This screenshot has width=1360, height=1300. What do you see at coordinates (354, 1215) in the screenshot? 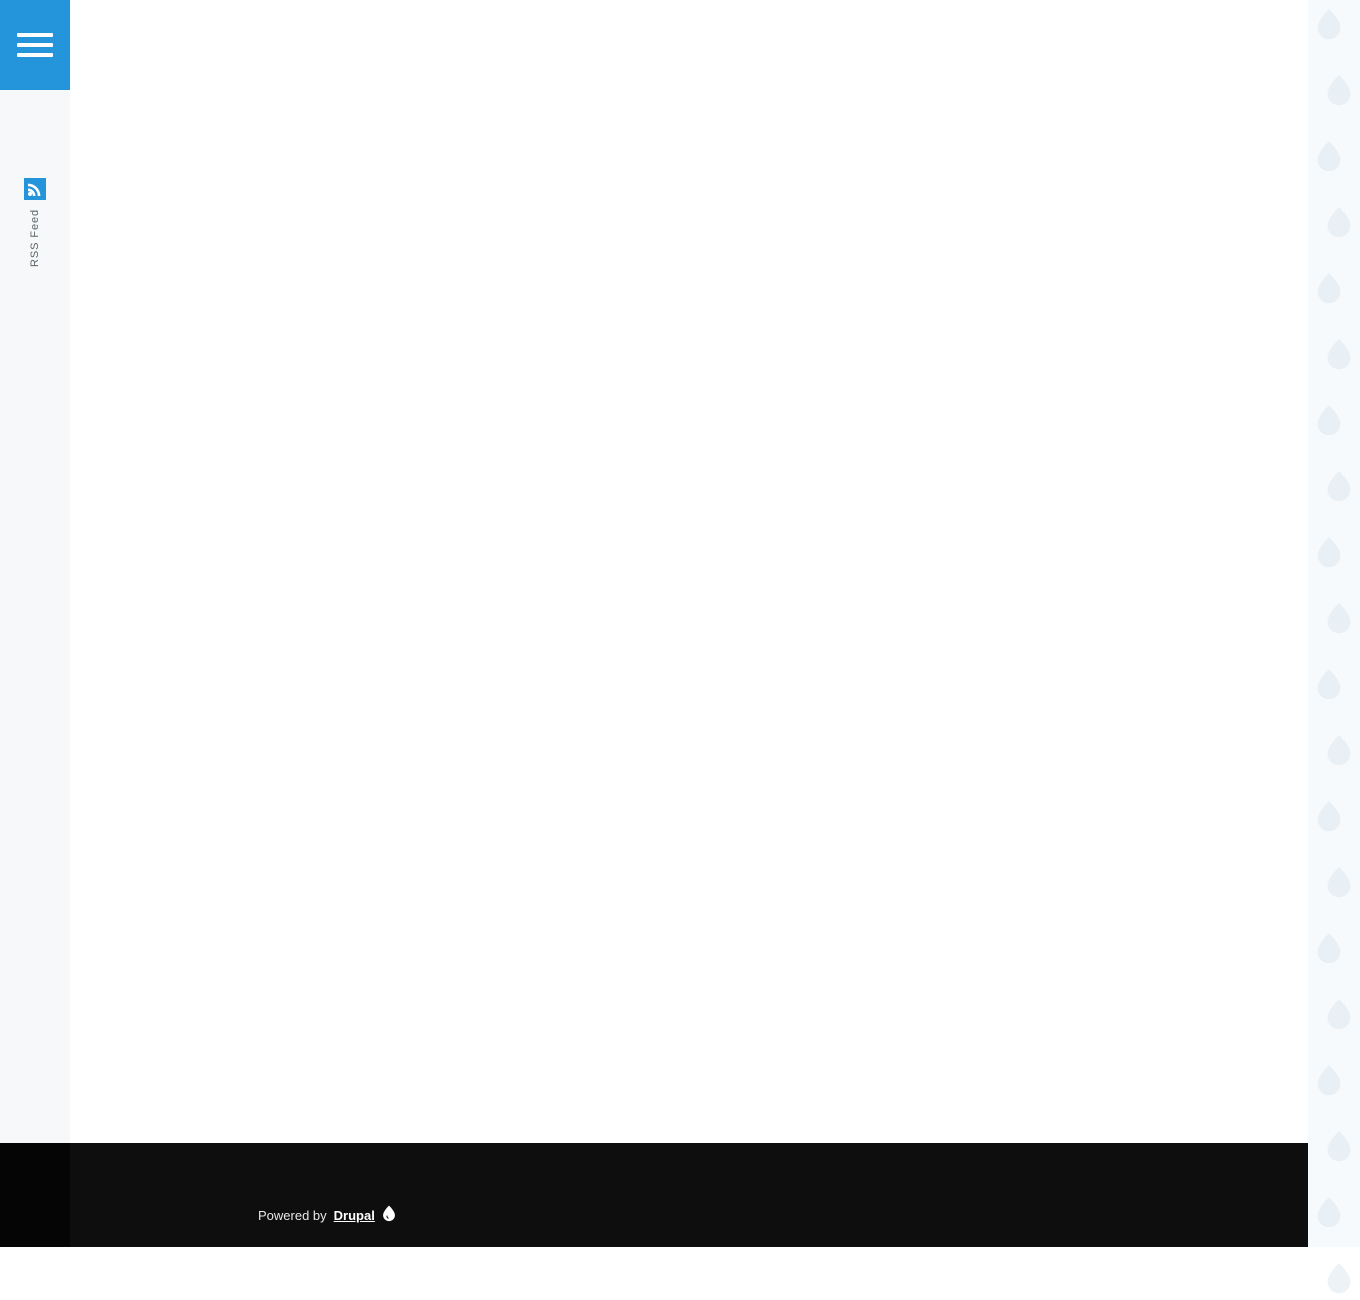
I see `drupal-link: Drupal` at bounding box center [354, 1215].